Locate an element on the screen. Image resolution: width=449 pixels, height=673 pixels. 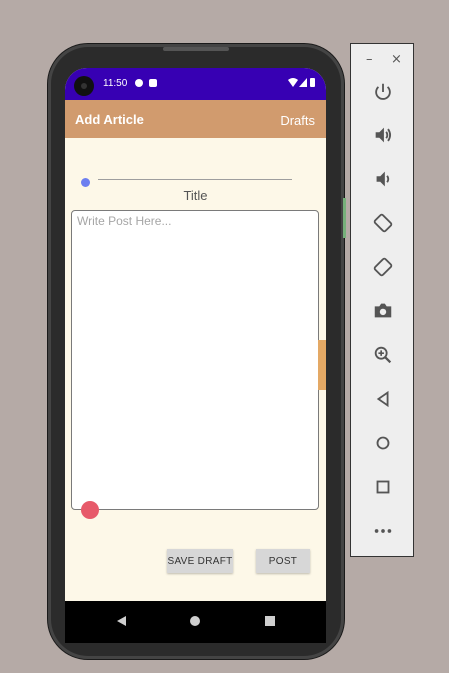
edge-tab is located at coordinates (322, 365).